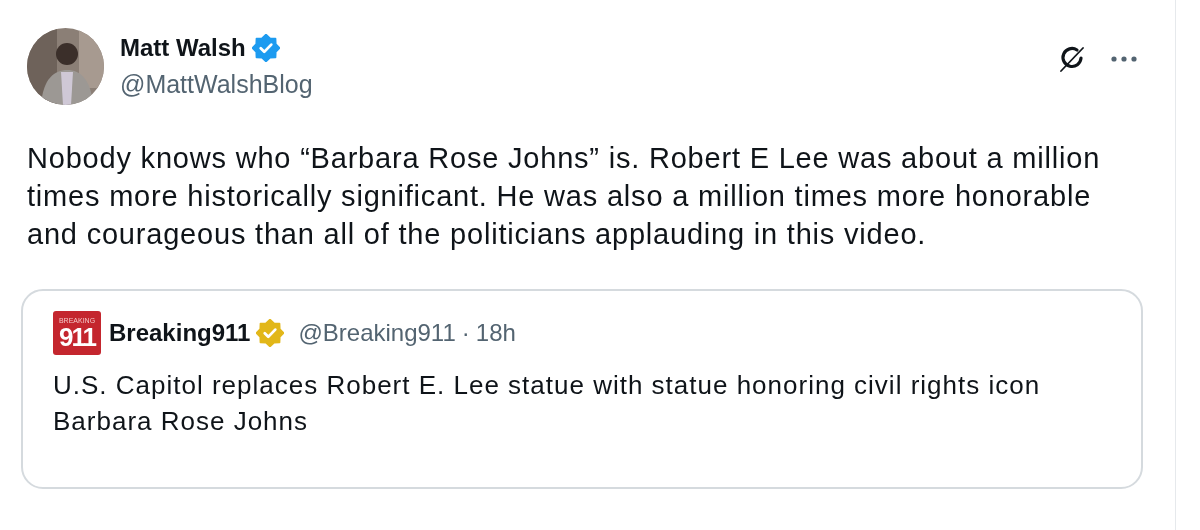 Image resolution: width=1200 pixels, height=530 pixels. What do you see at coordinates (495, 333) in the screenshot?
I see `post-time: 18h` at bounding box center [495, 333].